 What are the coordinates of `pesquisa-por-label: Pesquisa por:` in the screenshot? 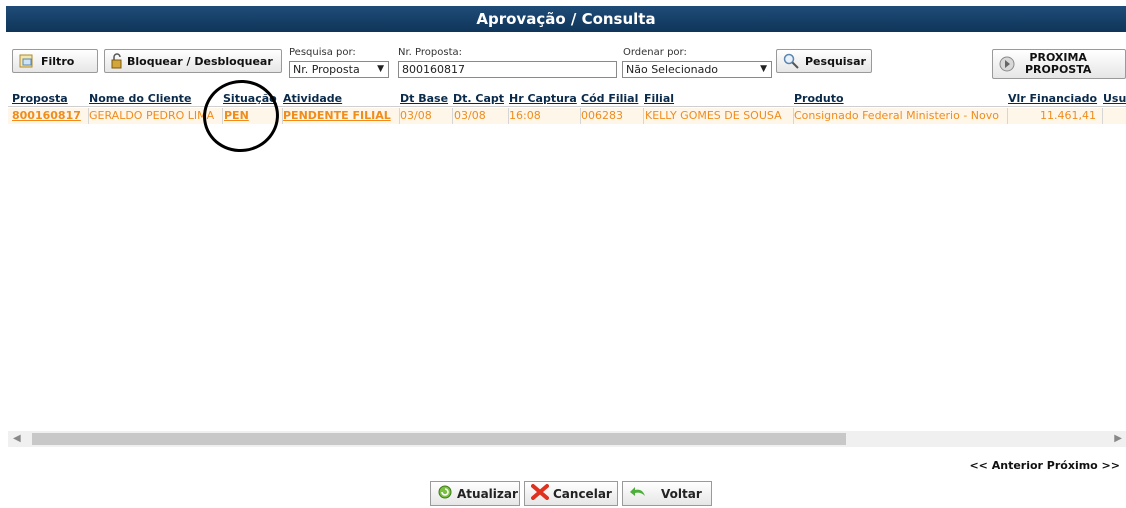 It's located at (322, 52).